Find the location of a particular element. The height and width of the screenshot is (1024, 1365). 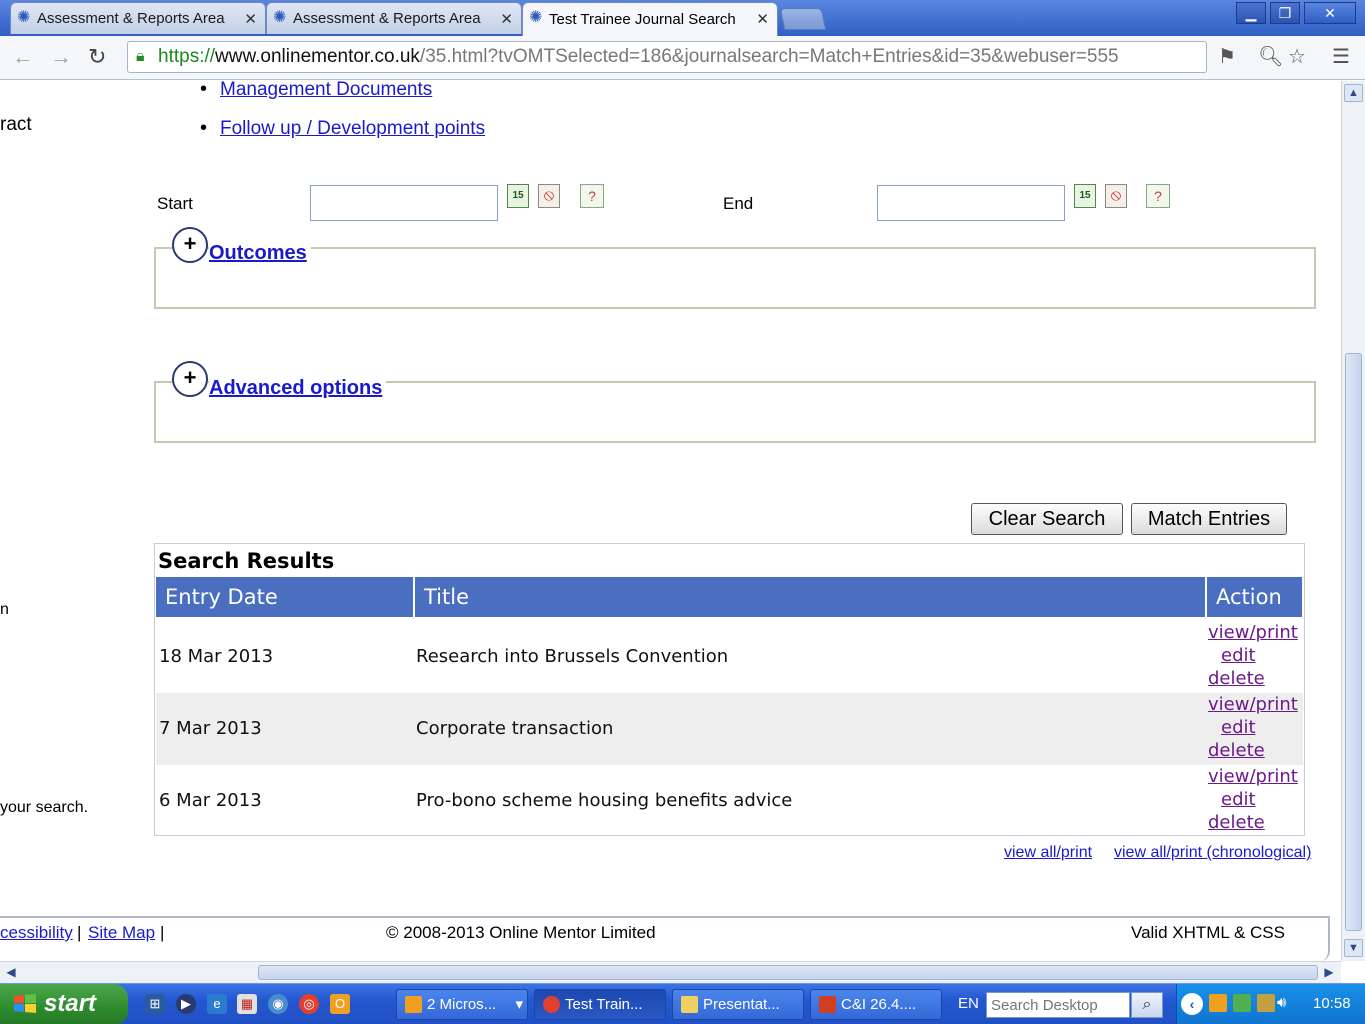

menu-icon: ☰ is located at coordinates (1341, 56).